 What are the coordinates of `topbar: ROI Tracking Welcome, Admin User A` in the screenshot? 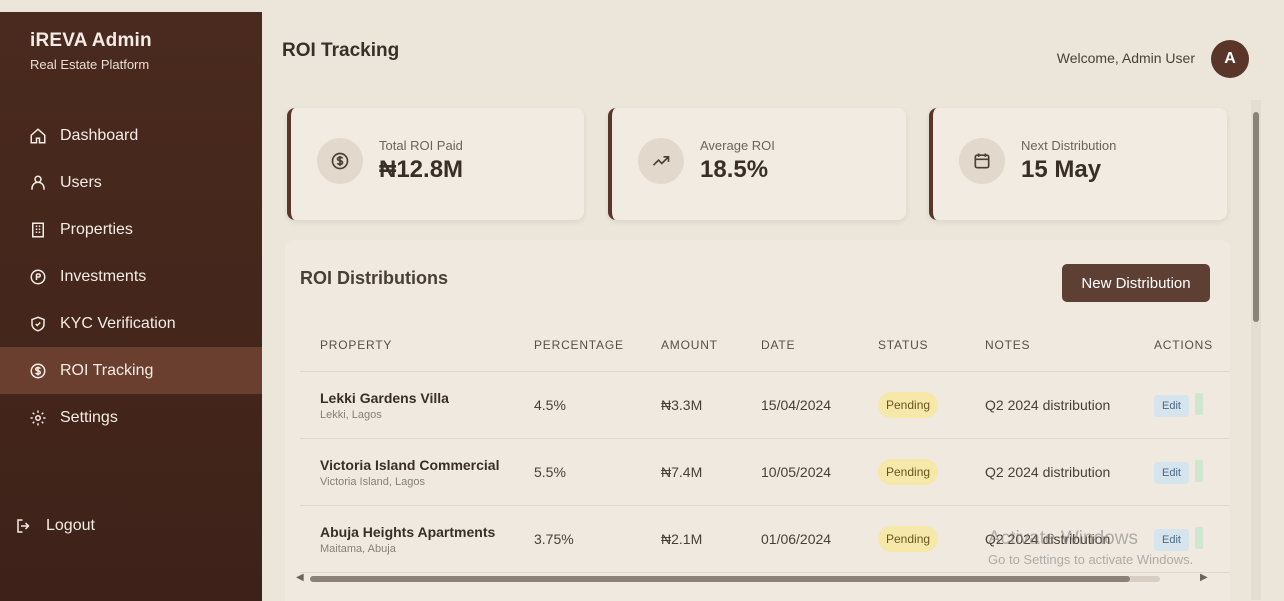 It's located at (765, 48).